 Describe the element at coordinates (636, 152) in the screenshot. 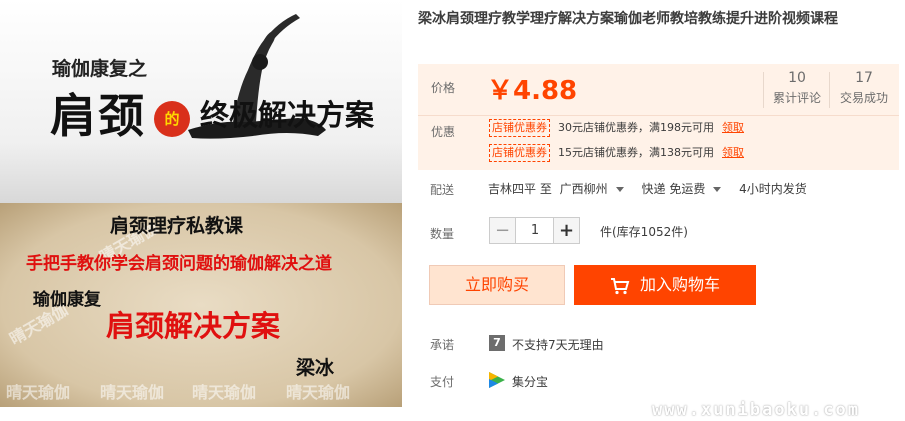

I see `coupon-text: 15元店铺优惠券，满138元可用` at that location.